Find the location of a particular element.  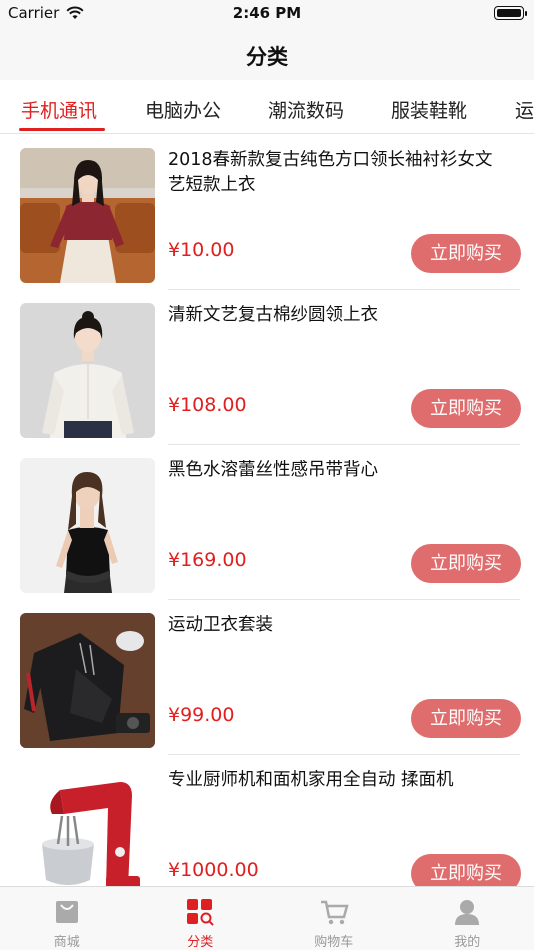

category-grid-icon is located at coordinates (200, 912).